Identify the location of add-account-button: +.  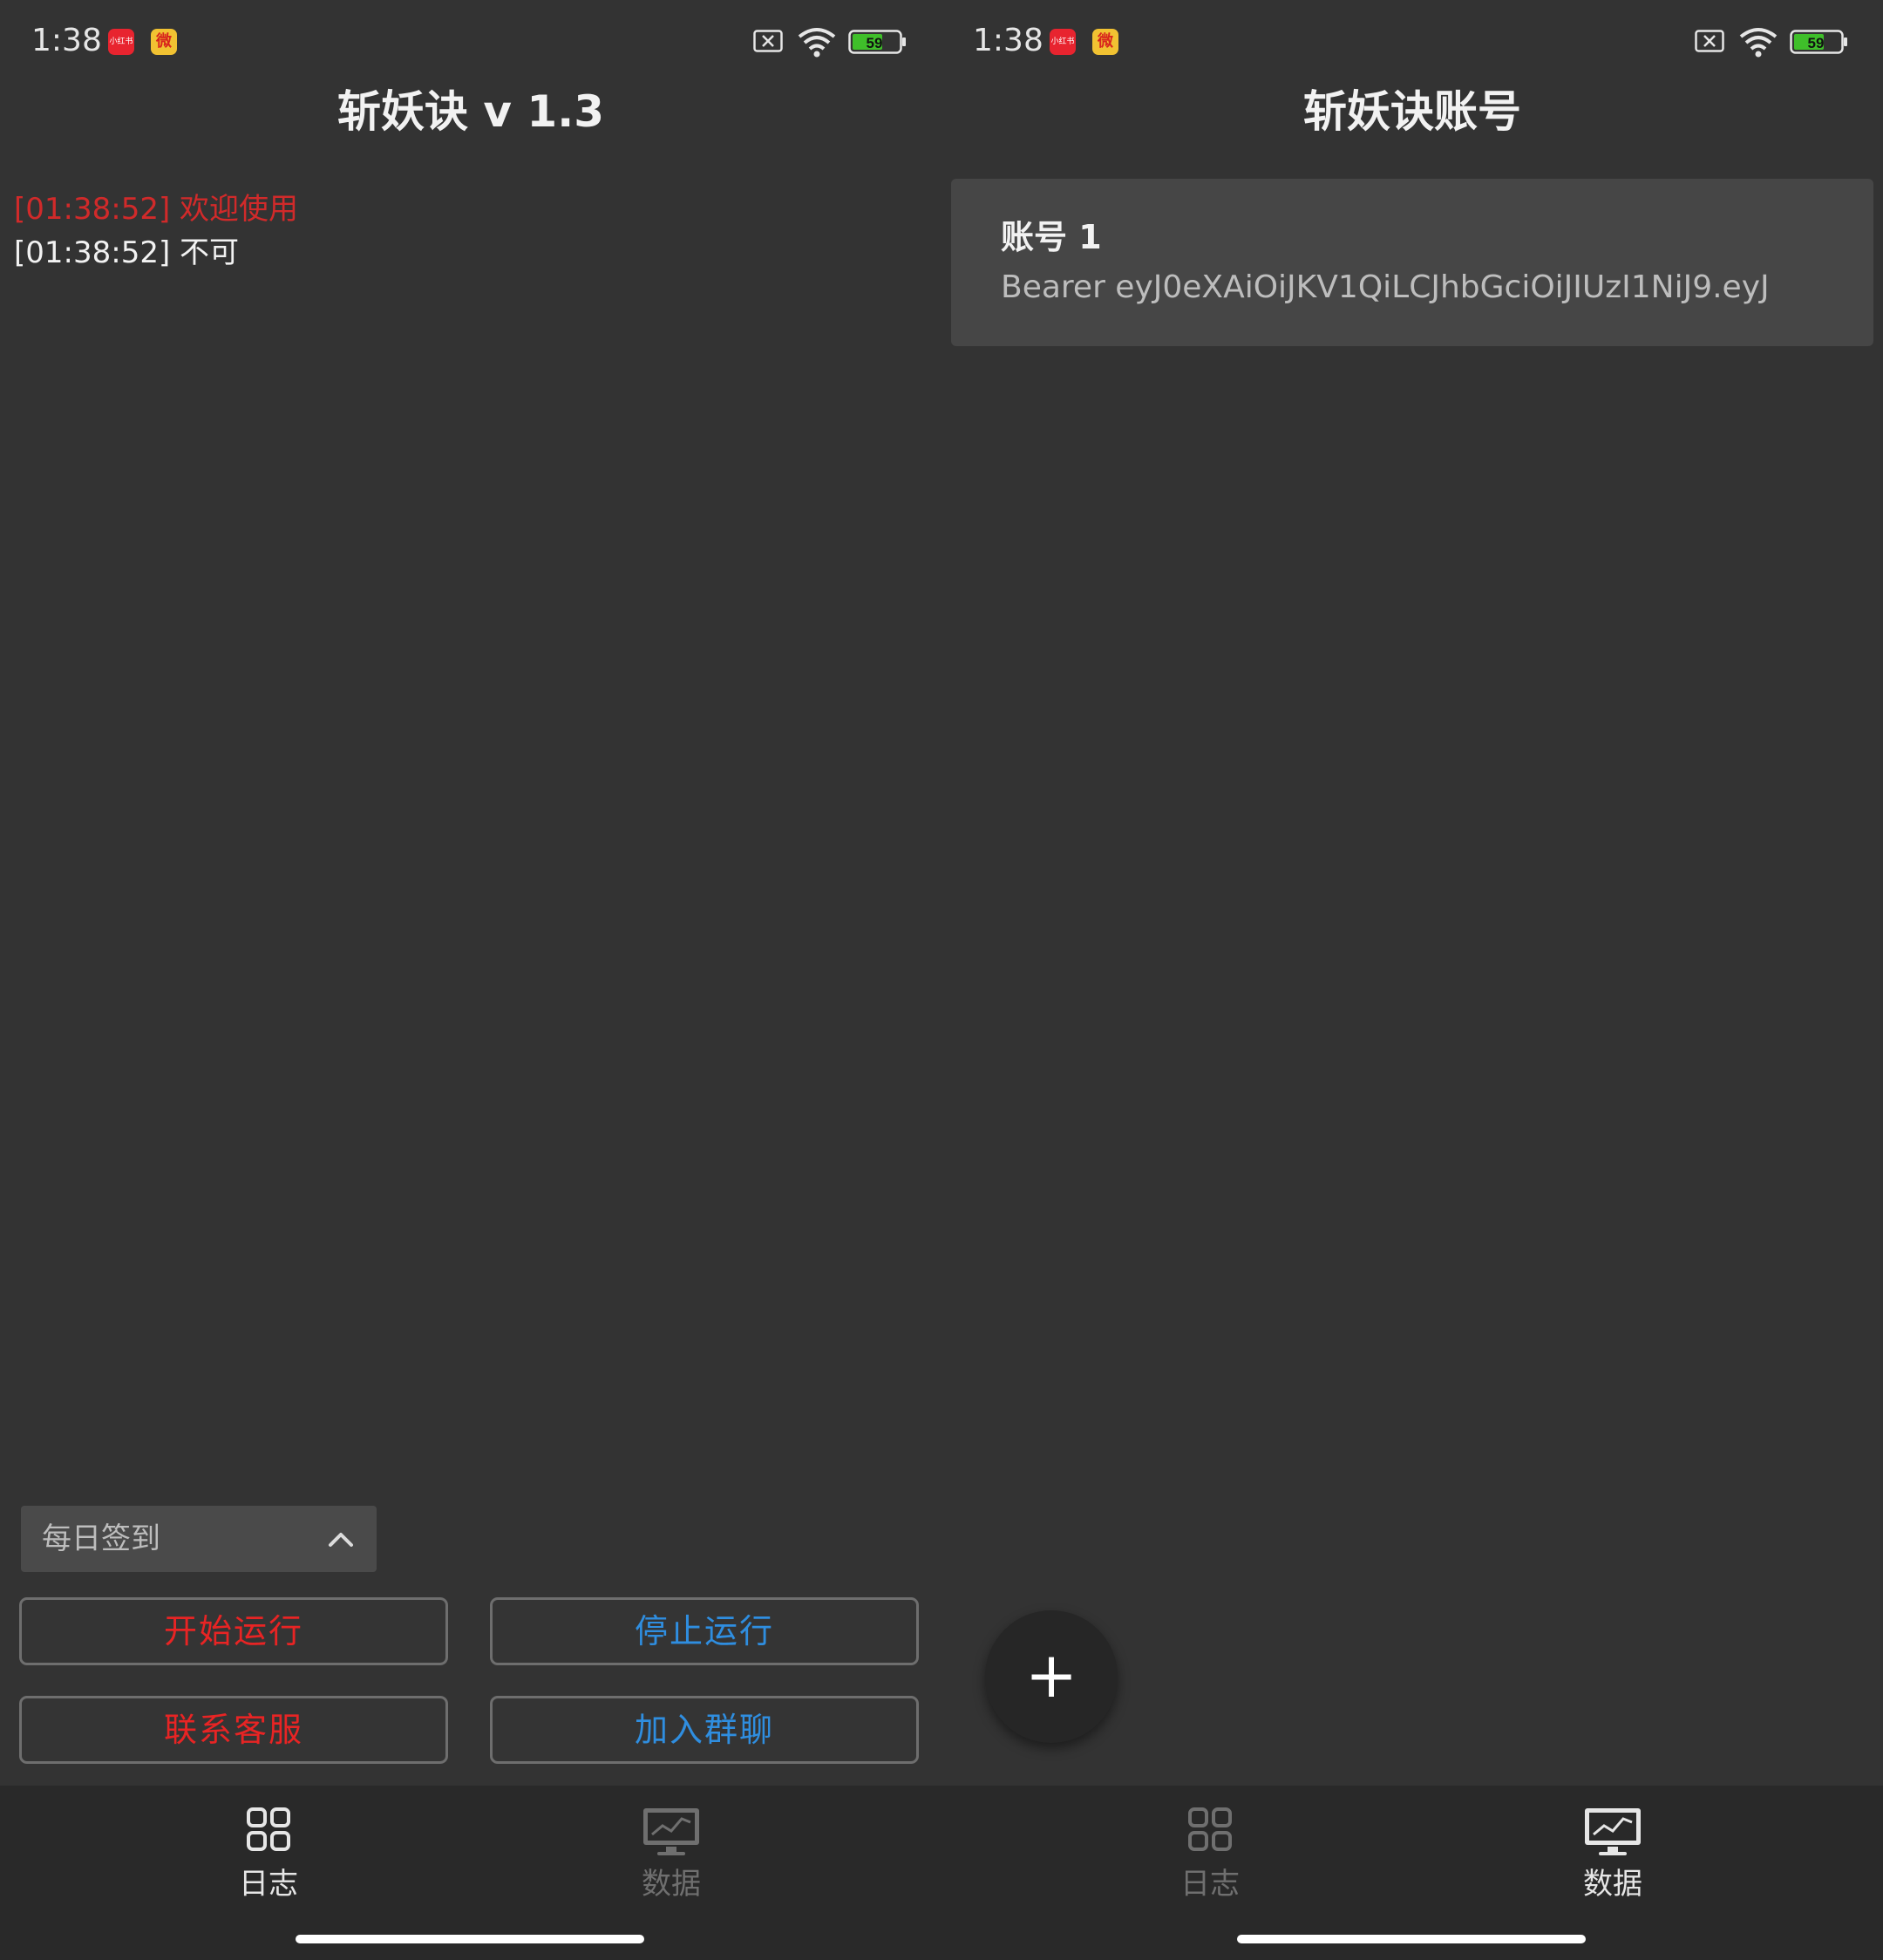
(1051, 1676).